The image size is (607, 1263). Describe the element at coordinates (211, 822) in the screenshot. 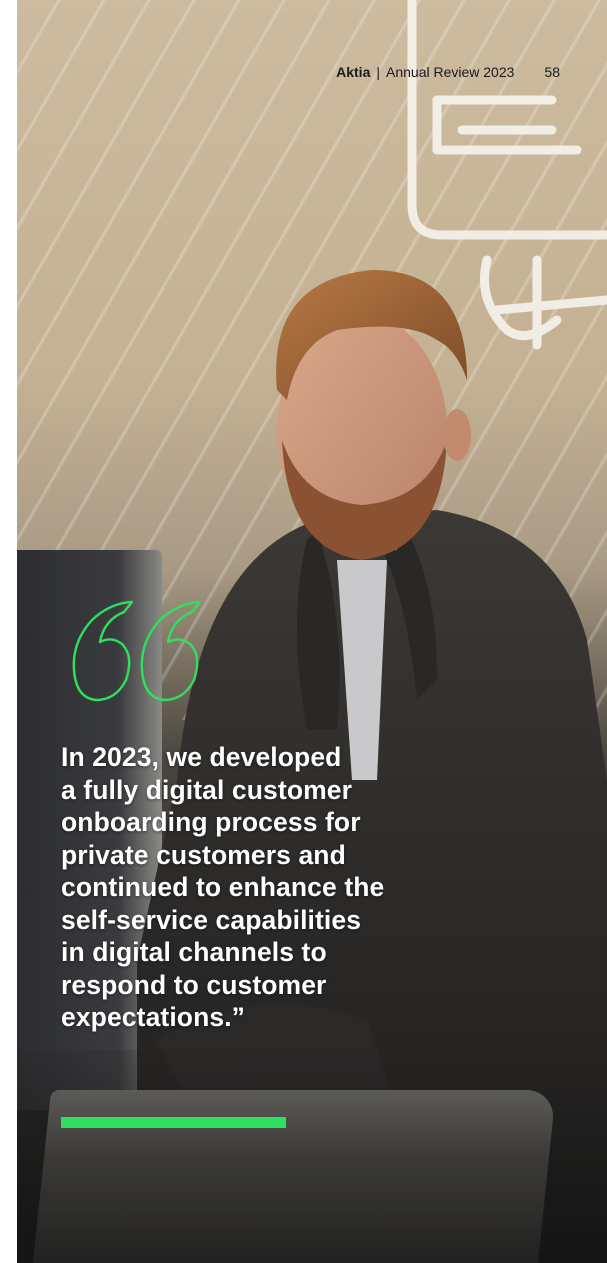

I see `quote-line: onboarding process for` at that location.